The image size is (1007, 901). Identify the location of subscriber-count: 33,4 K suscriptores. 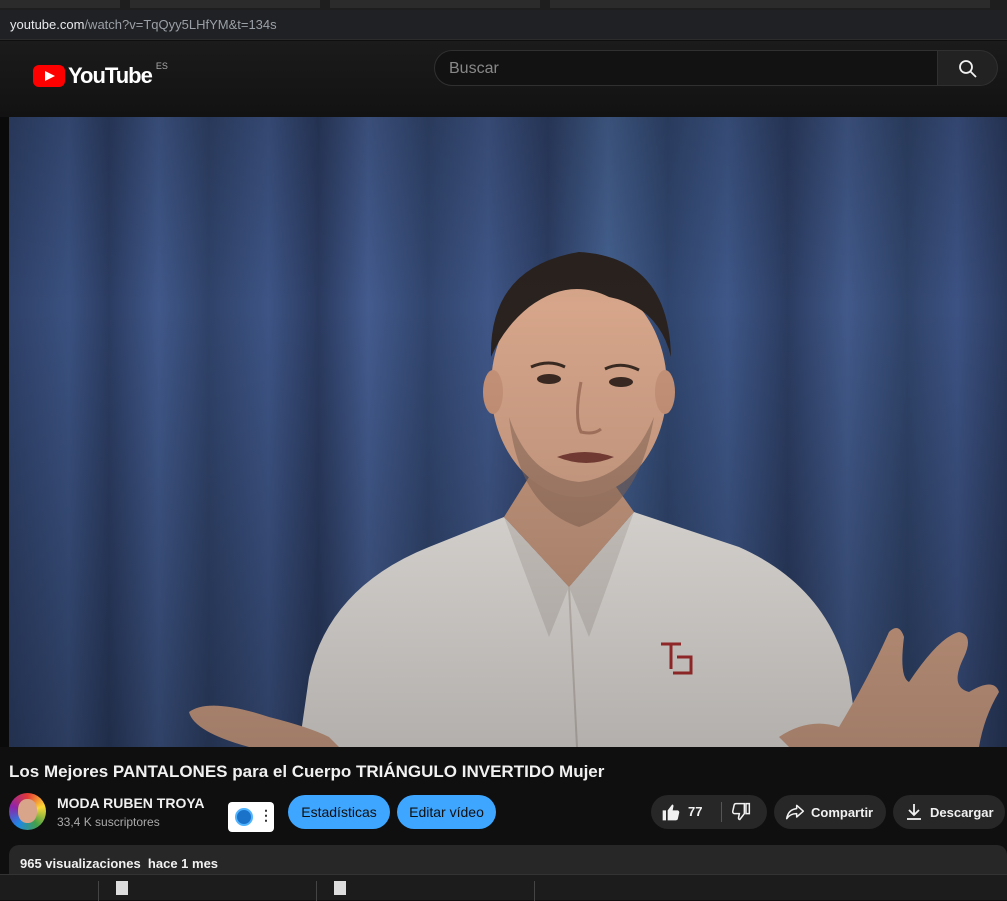
(108, 822).